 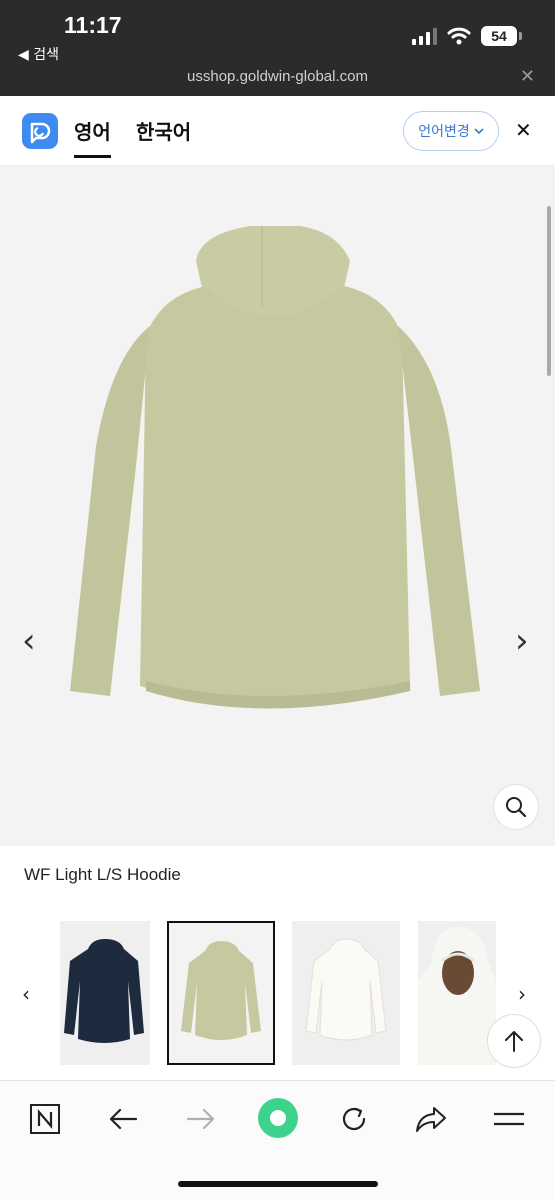 What do you see at coordinates (92, 137) in the screenshot?
I see `tab-english: 영어` at bounding box center [92, 137].